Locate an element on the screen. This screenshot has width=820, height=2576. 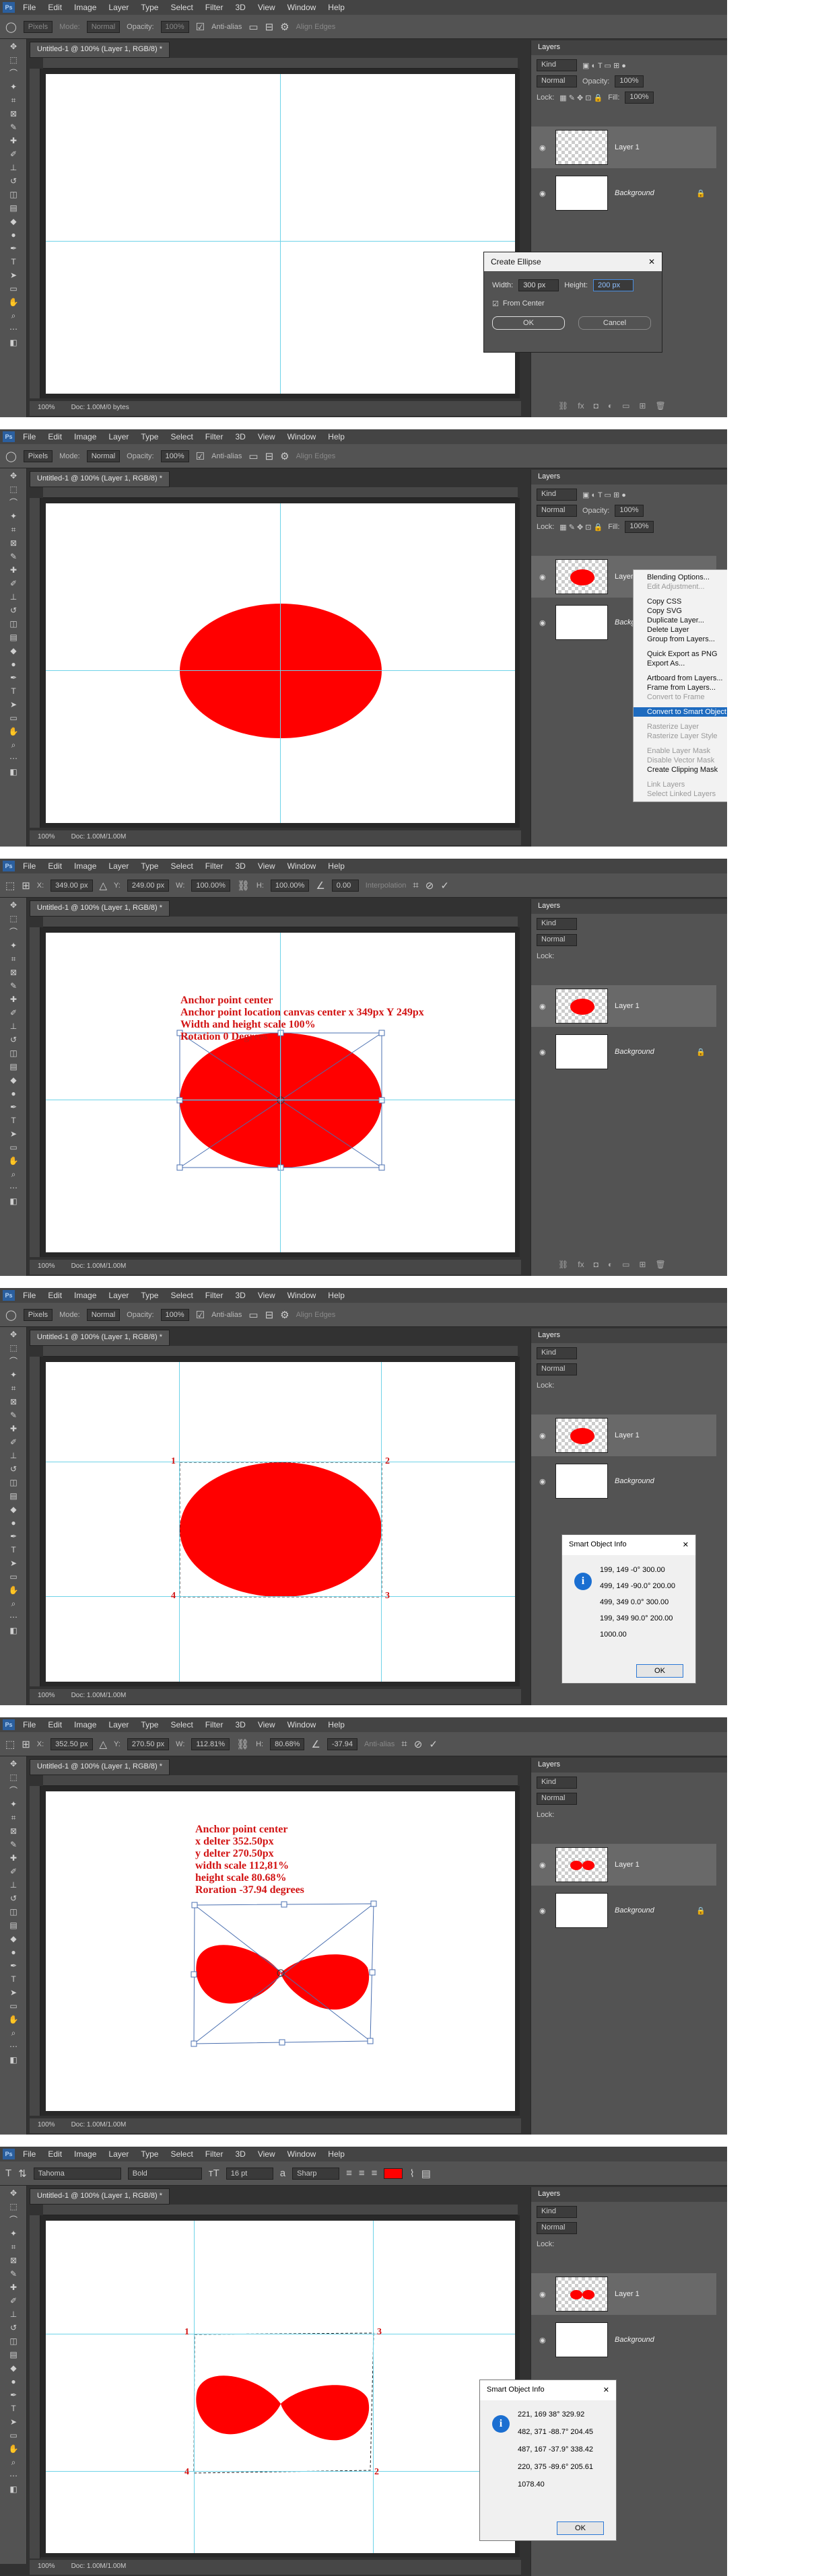
checkbox-icon: ☑ is located at coordinates (200, 456).